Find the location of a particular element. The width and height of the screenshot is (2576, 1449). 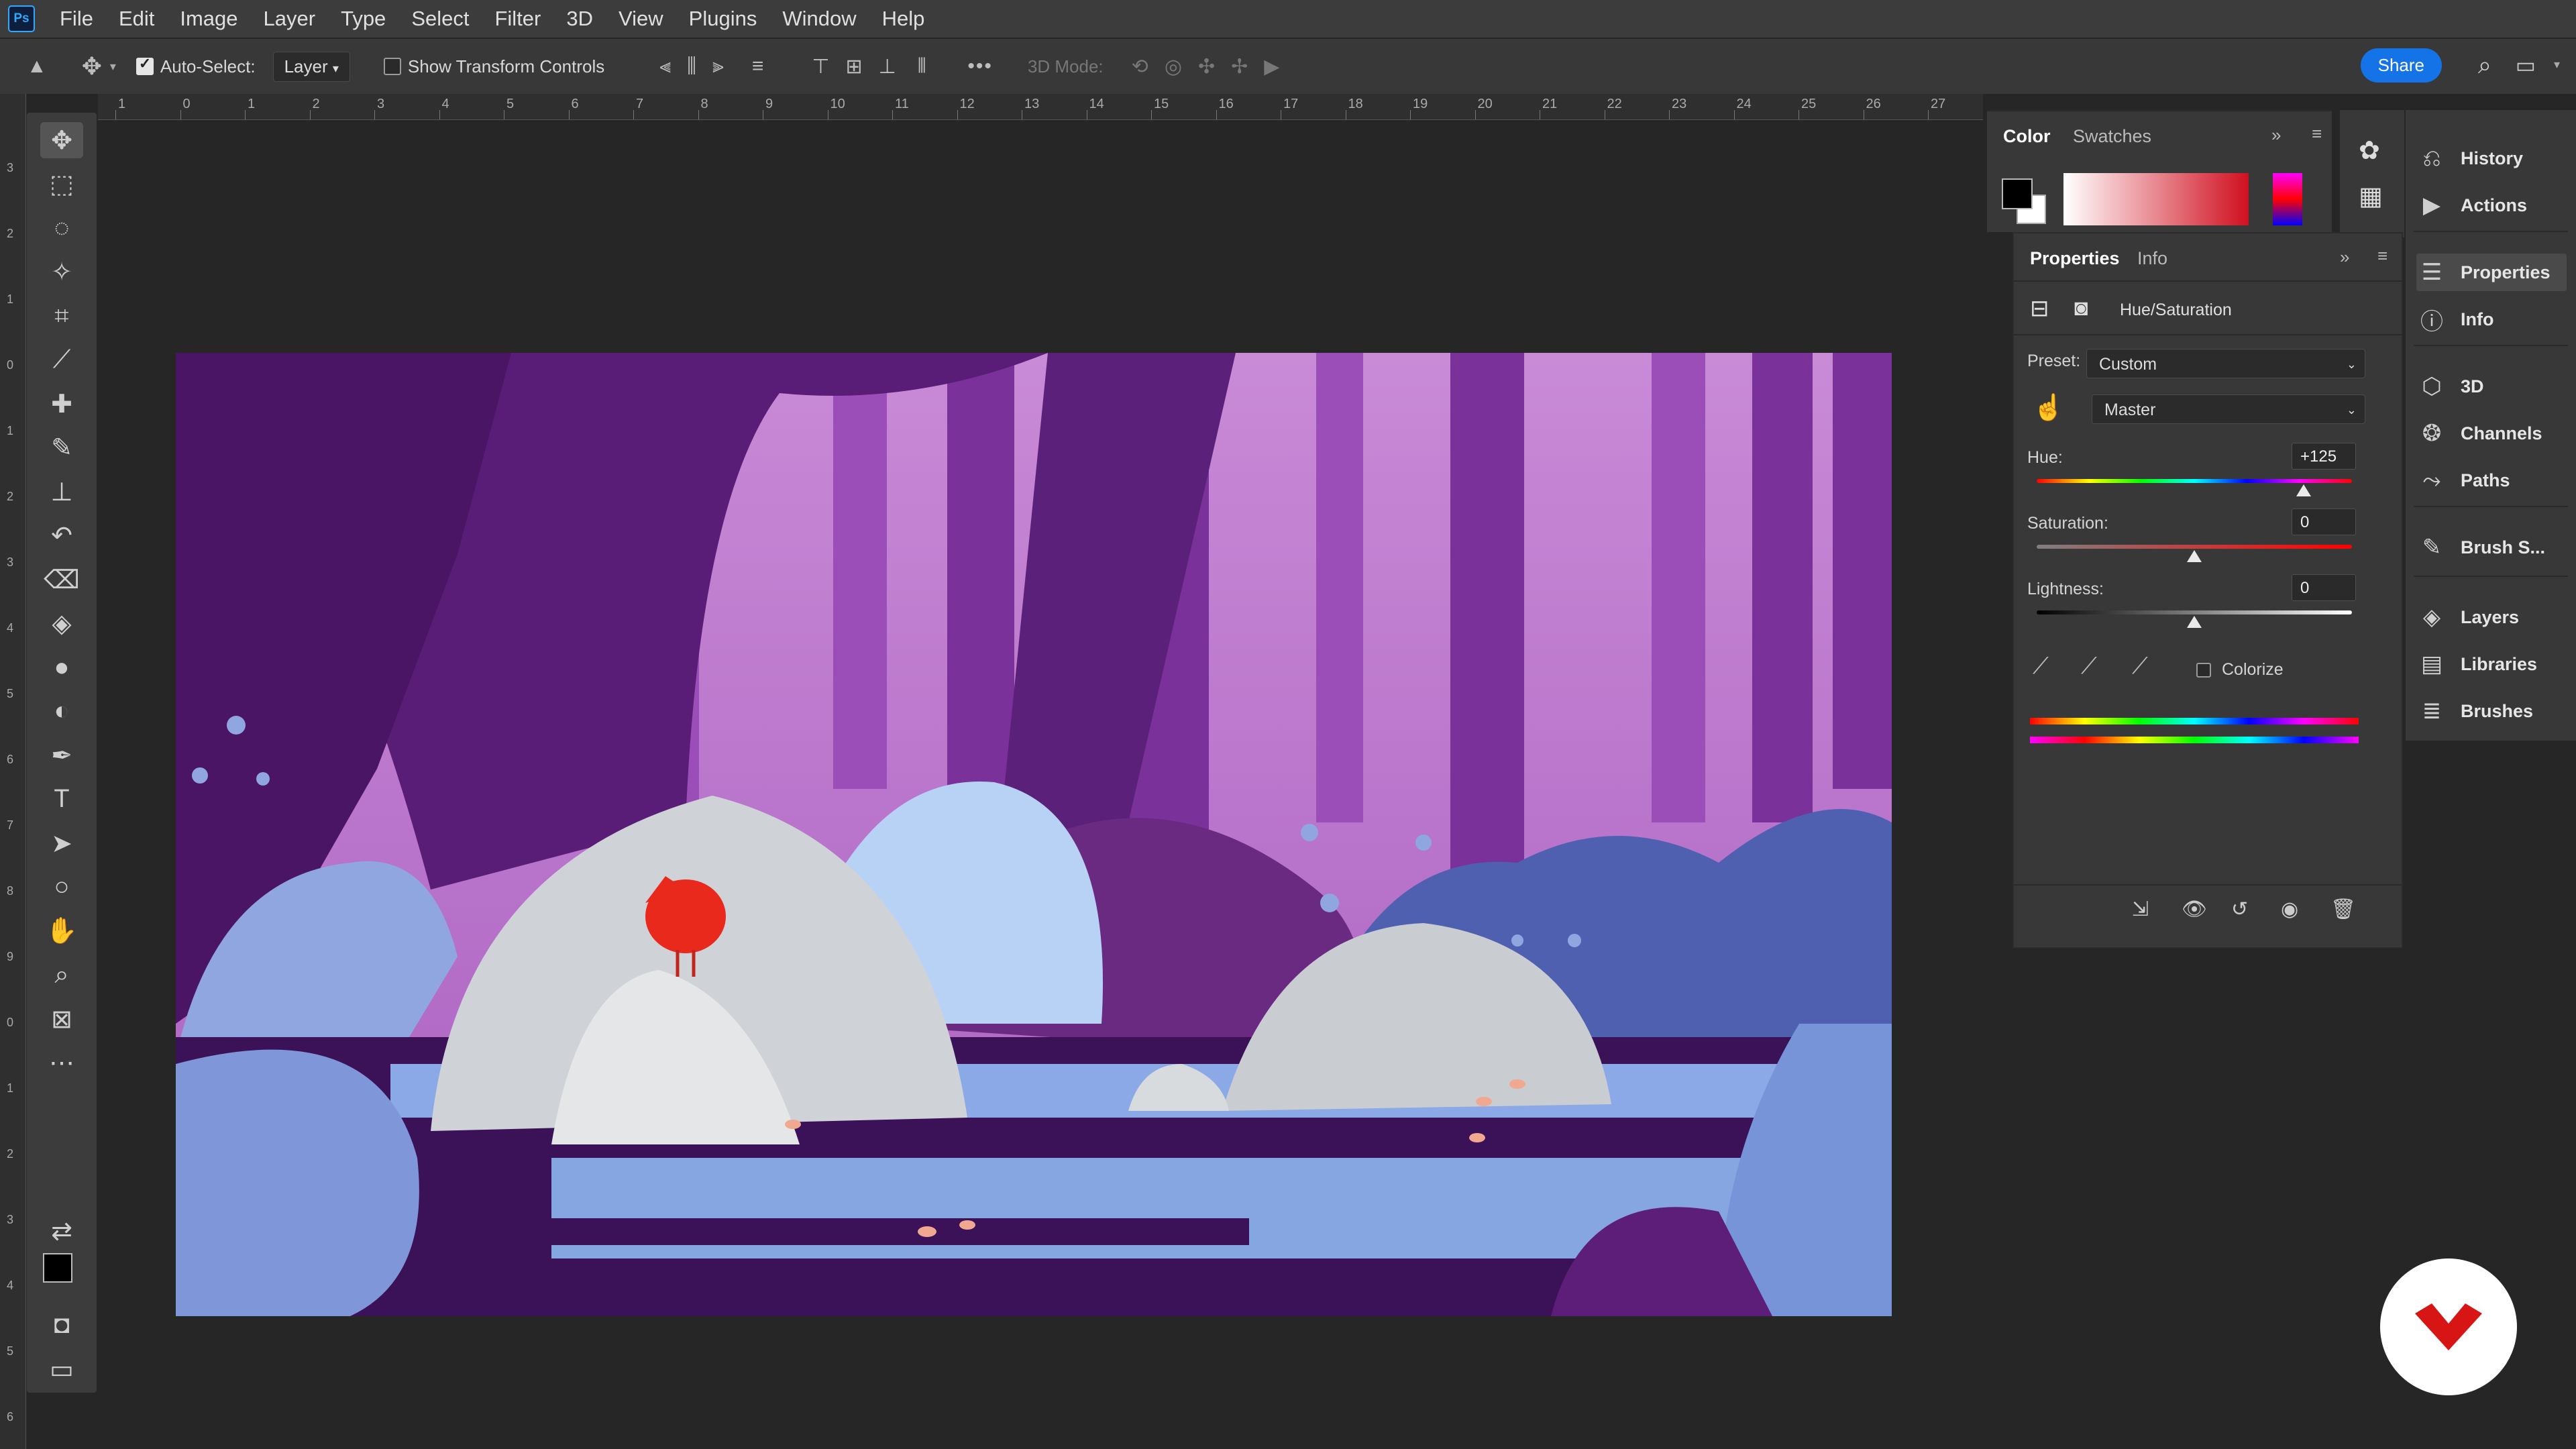

menu-plugins: Plugins is located at coordinates (723, 19).